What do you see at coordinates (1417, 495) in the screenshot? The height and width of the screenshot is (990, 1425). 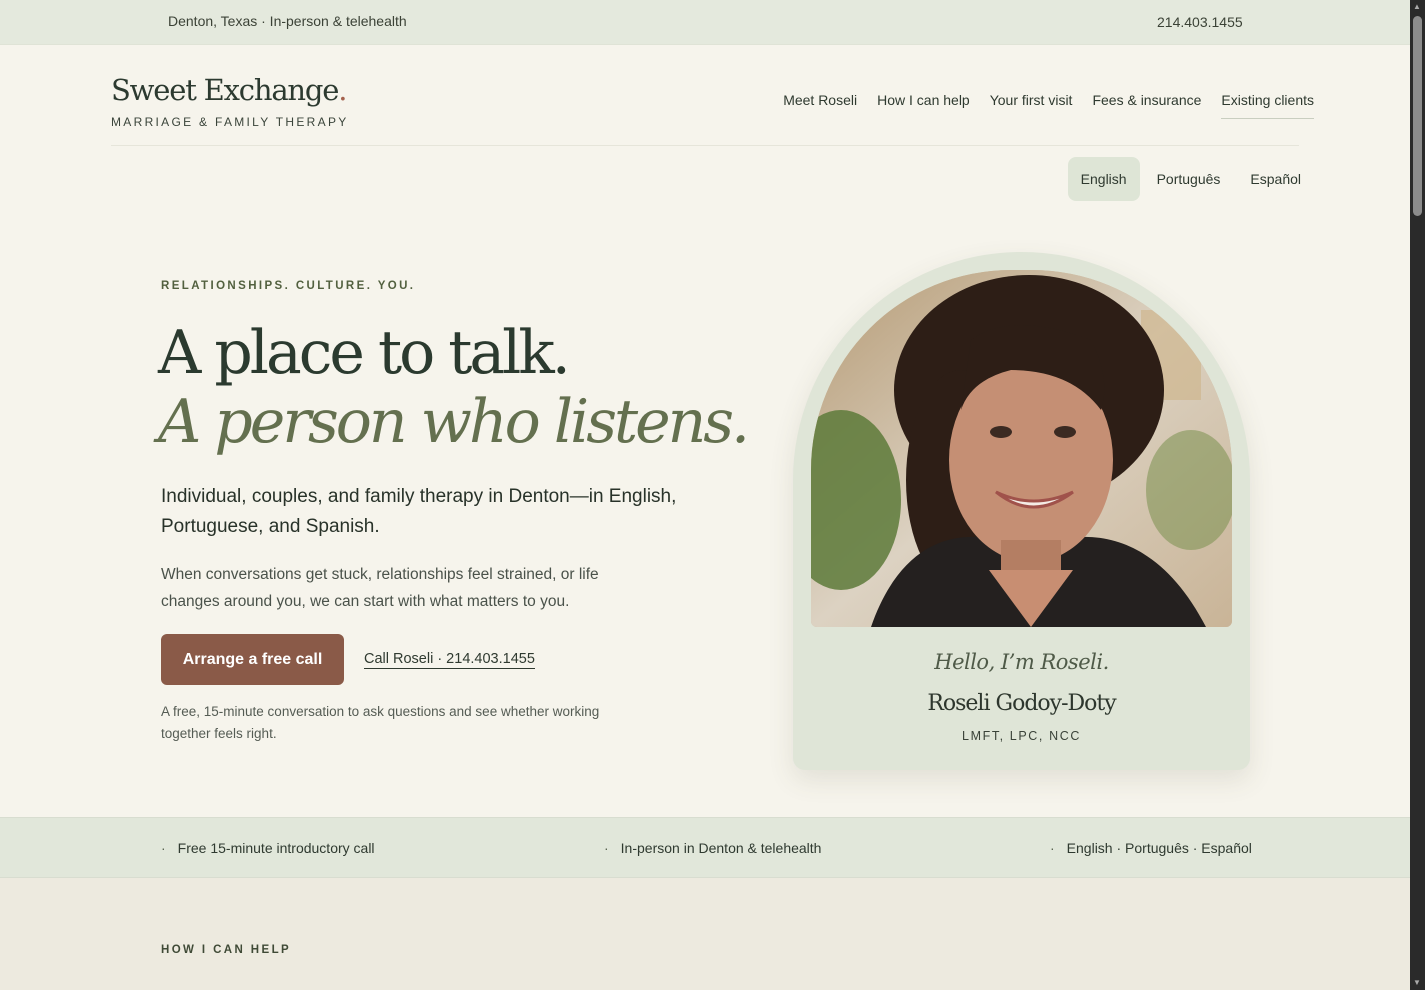 I see `page-scrollbar: ▲ ▼` at bounding box center [1417, 495].